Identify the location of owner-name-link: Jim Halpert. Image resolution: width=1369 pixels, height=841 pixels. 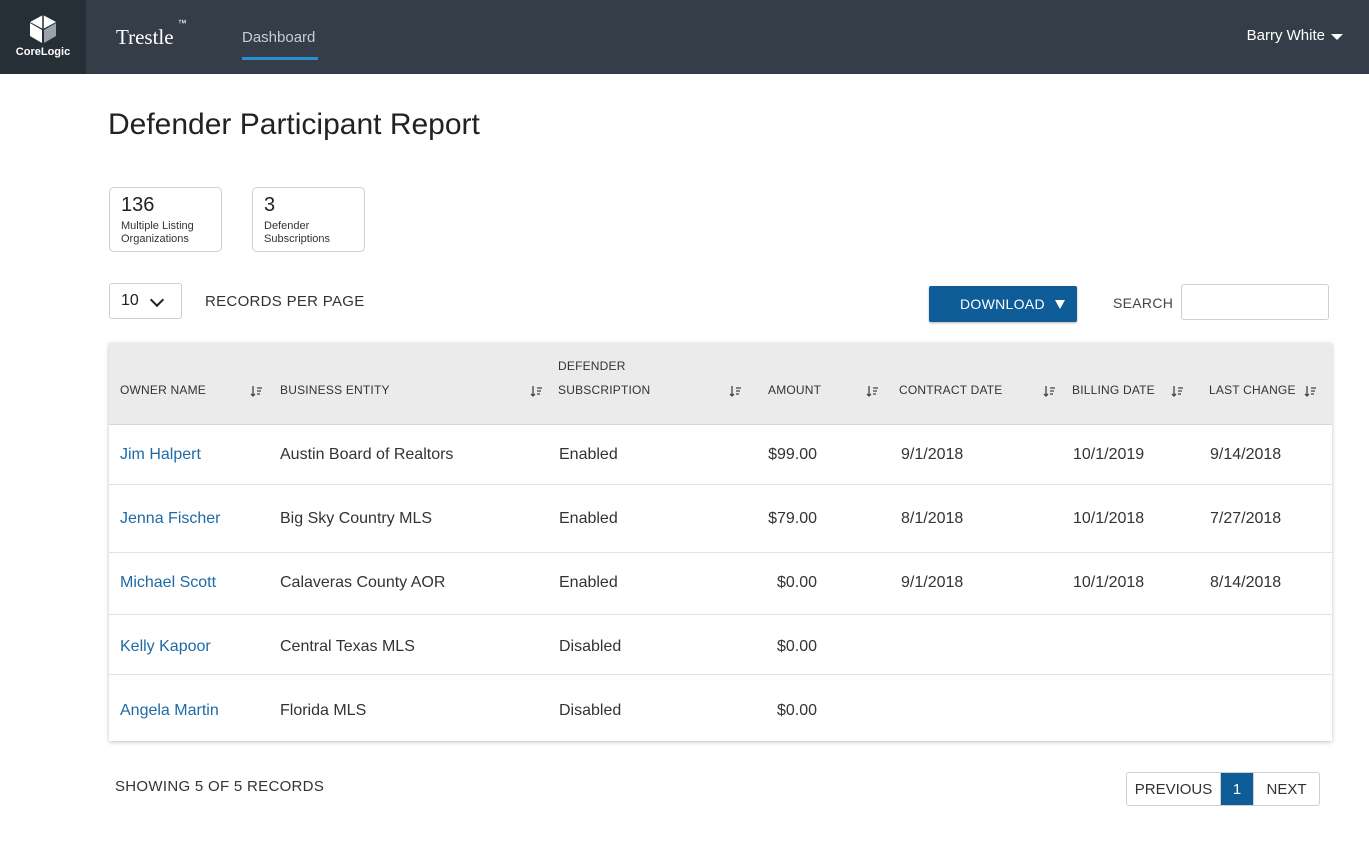
(160, 455).